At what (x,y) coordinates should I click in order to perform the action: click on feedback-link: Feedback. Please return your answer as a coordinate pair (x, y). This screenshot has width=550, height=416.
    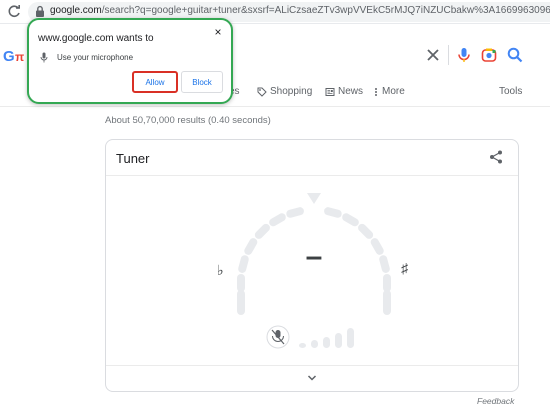
    Looking at the image, I should click on (495, 401).